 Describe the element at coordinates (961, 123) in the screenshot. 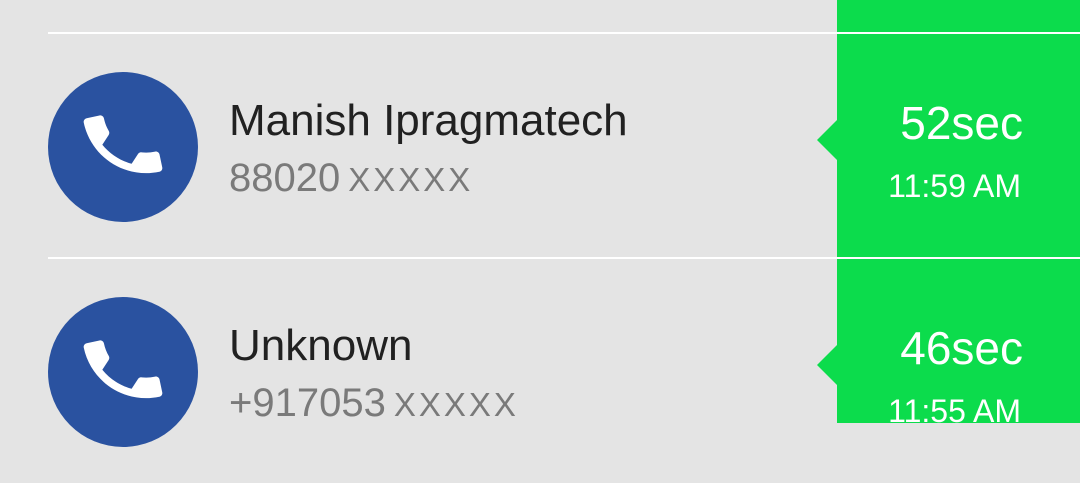

I see `call-duration: 52sec` at that location.